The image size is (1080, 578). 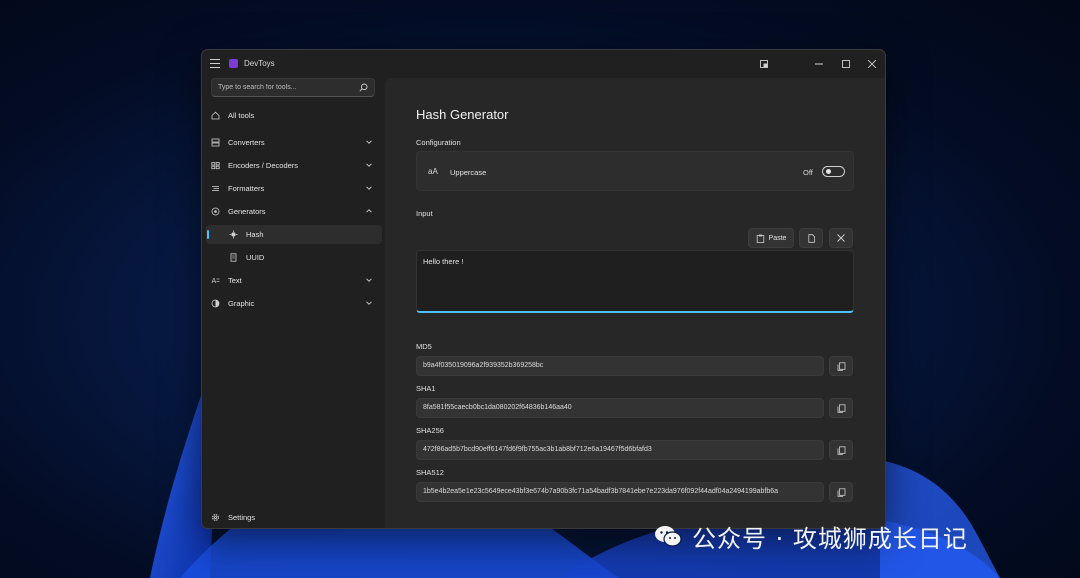 I want to click on uppercase-setting-card: aA Uppercase Off, so click(x=635, y=171).